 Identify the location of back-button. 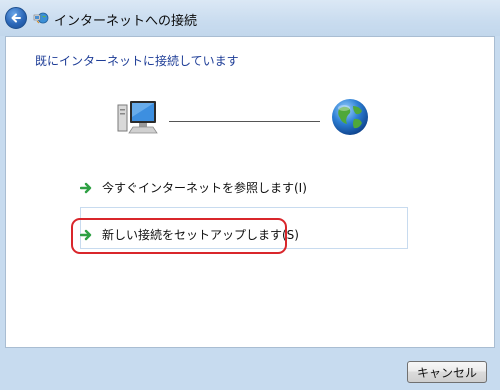
(16, 18).